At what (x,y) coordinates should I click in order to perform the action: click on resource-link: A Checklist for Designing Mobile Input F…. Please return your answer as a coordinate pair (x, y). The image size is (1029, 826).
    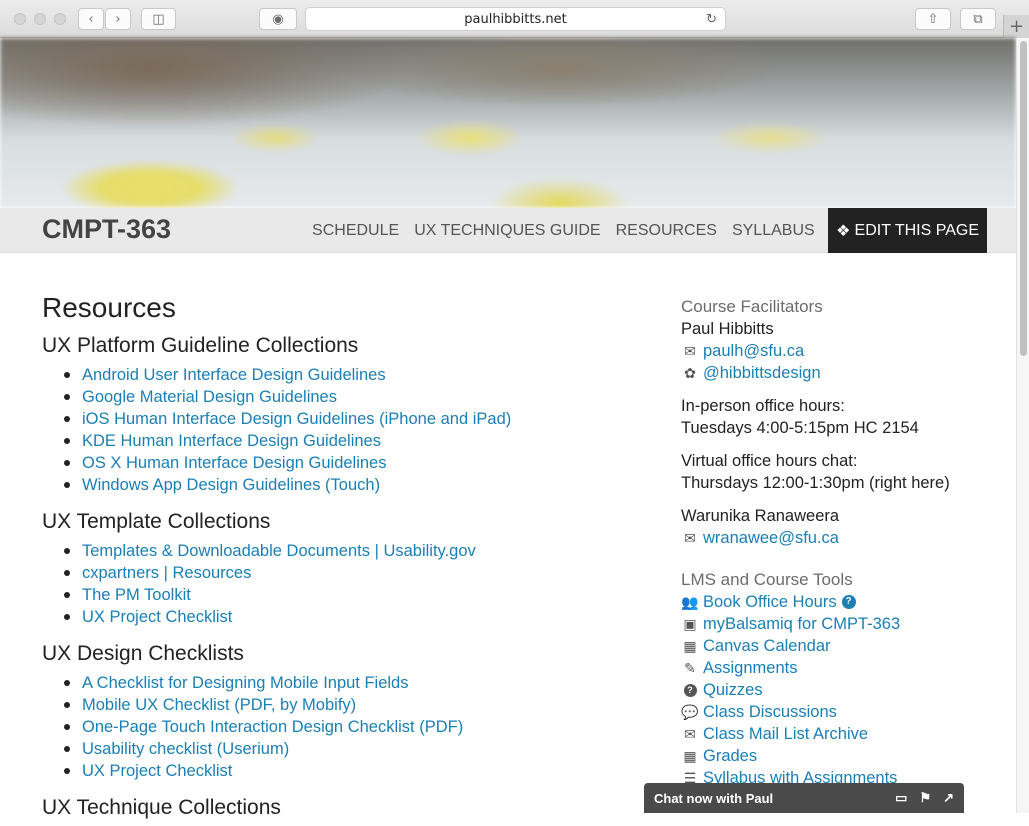
    Looking at the image, I should click on (245, 683).